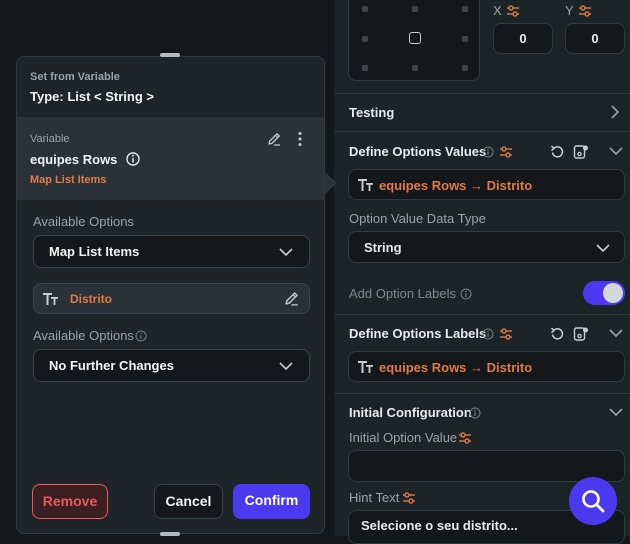 The width and height of the screenshot is (630, 544). What do you see at coordinates (74, 159) in the screenshot?
I see `variable-name: equipes Rows` at bounding box center [74, 159].